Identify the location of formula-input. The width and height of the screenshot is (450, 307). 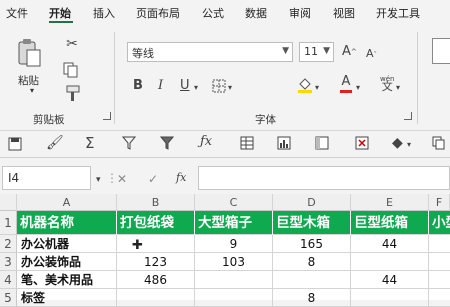
(324, 178).